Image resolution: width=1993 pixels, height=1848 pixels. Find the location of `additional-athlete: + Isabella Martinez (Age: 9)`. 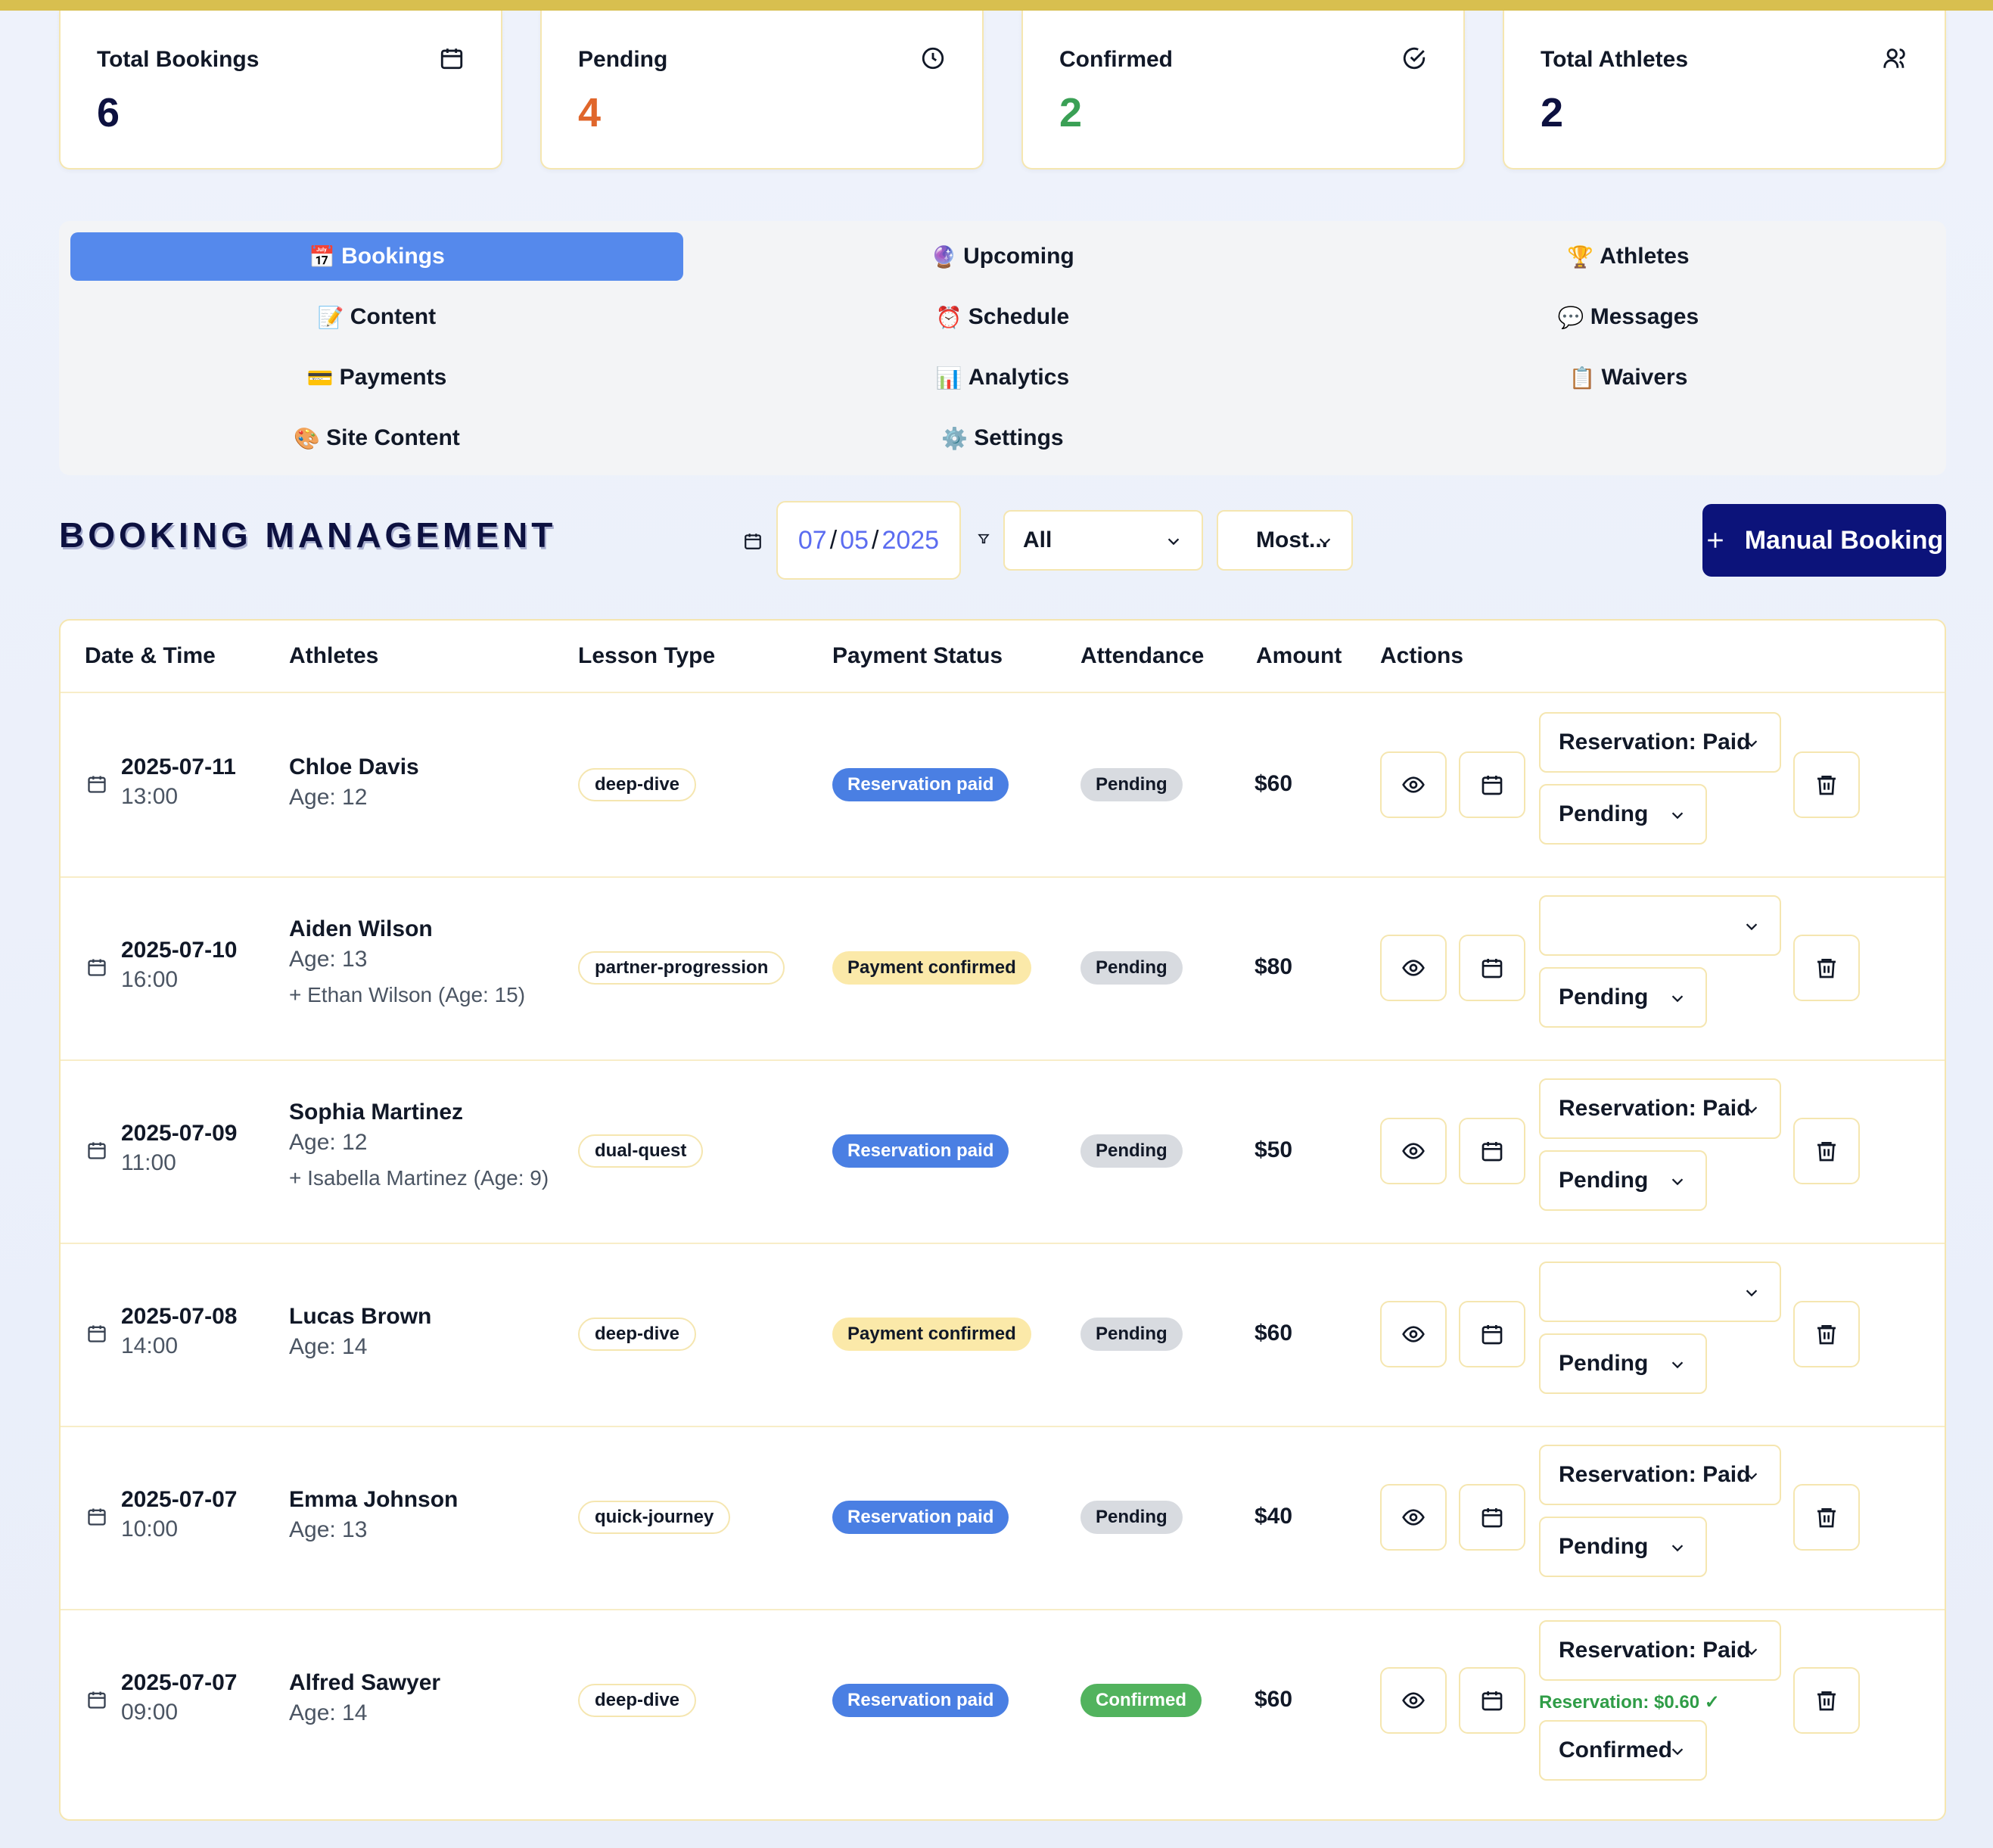

additional-athlete: + Isabella Martinez (Age: 9) is located at coordinates (419, 1178).